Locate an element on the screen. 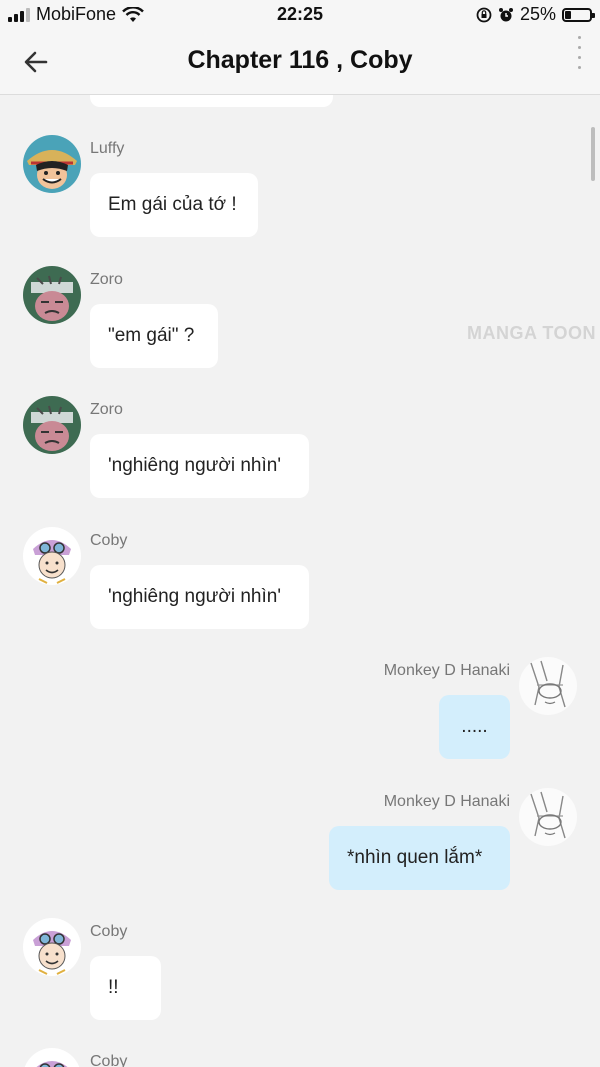  status-right: 25% is located at coordinates (535, 14).